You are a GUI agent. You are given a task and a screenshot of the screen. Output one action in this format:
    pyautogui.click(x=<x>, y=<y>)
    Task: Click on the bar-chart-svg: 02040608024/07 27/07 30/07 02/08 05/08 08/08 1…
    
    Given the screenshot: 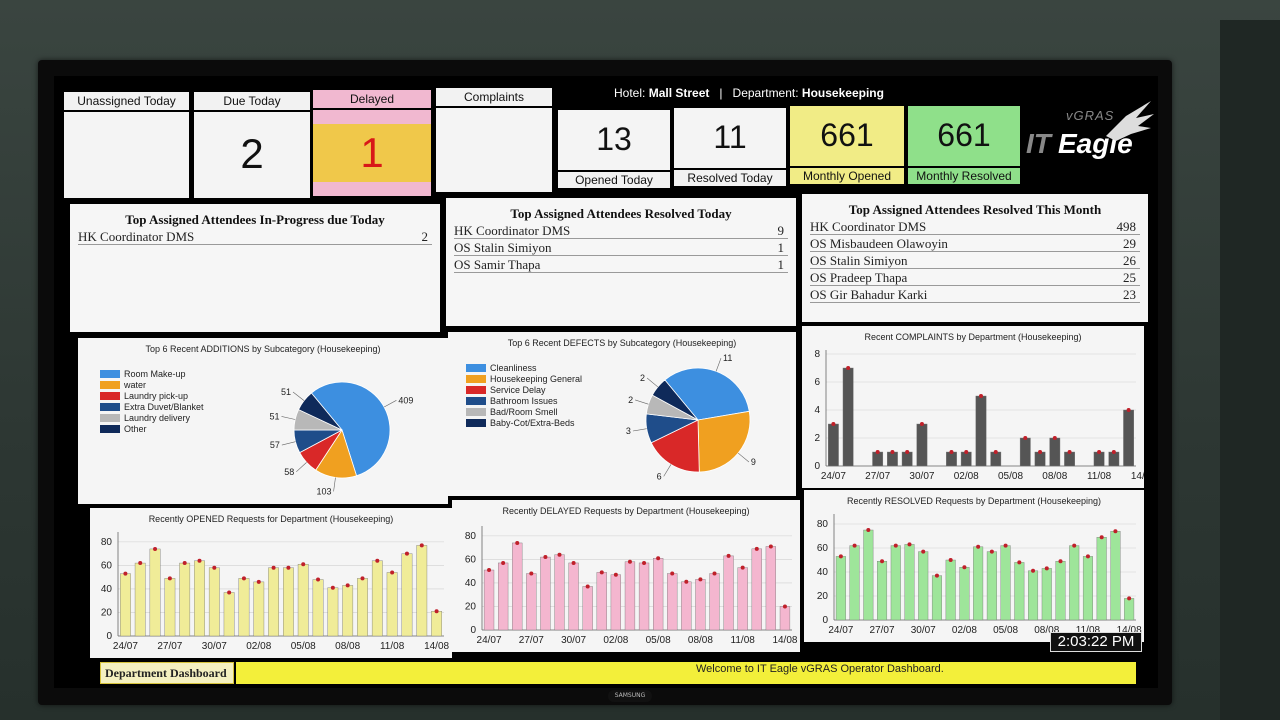 What is the action you would take?
    pyautogui.click(x=631, y=586)
    